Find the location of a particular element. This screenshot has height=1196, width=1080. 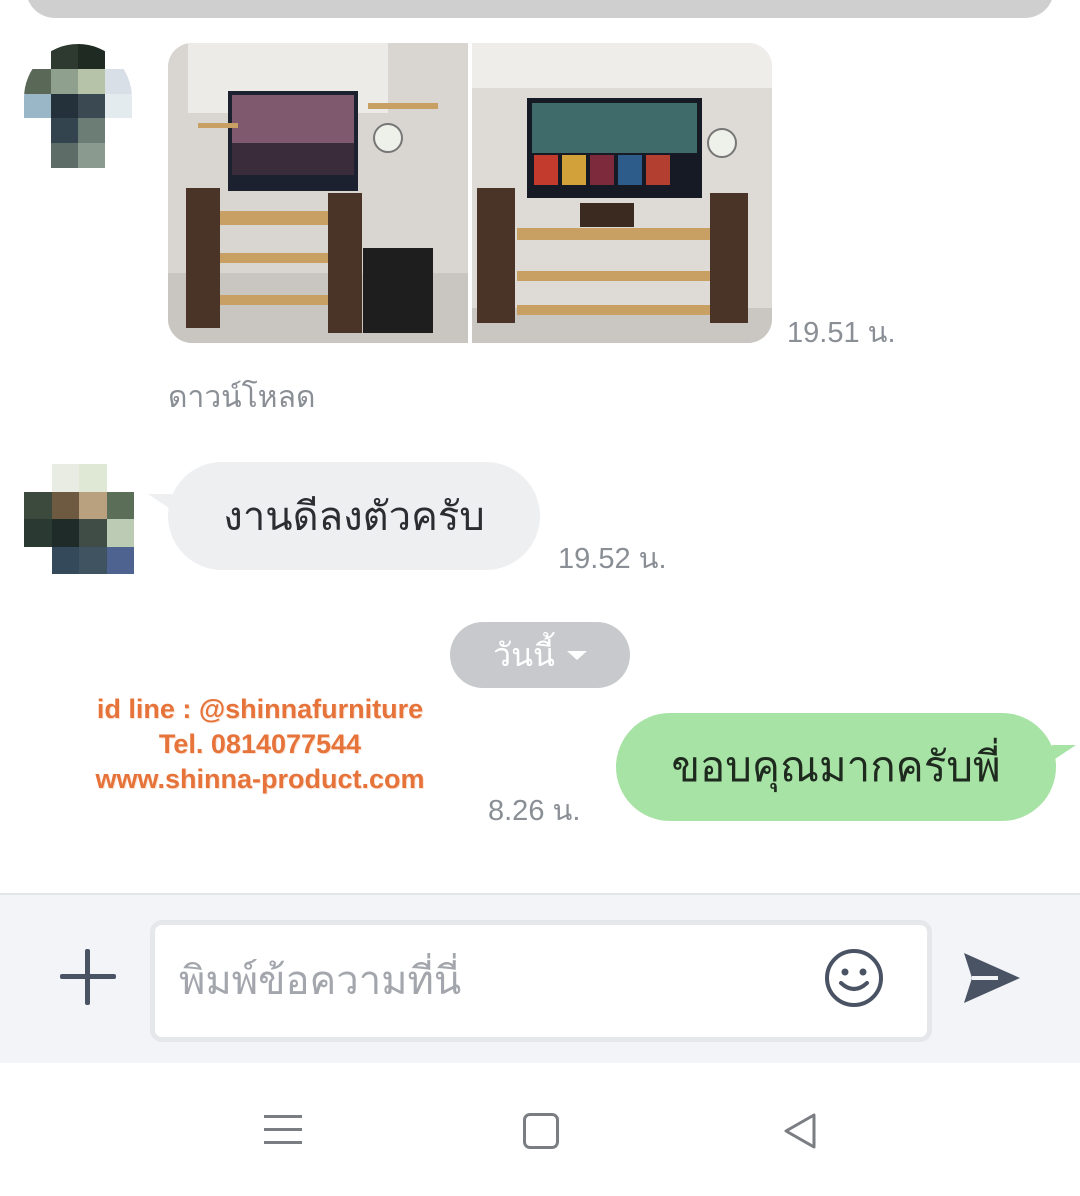

date-separator: วันนี้ is located at coordinates (540, 655).